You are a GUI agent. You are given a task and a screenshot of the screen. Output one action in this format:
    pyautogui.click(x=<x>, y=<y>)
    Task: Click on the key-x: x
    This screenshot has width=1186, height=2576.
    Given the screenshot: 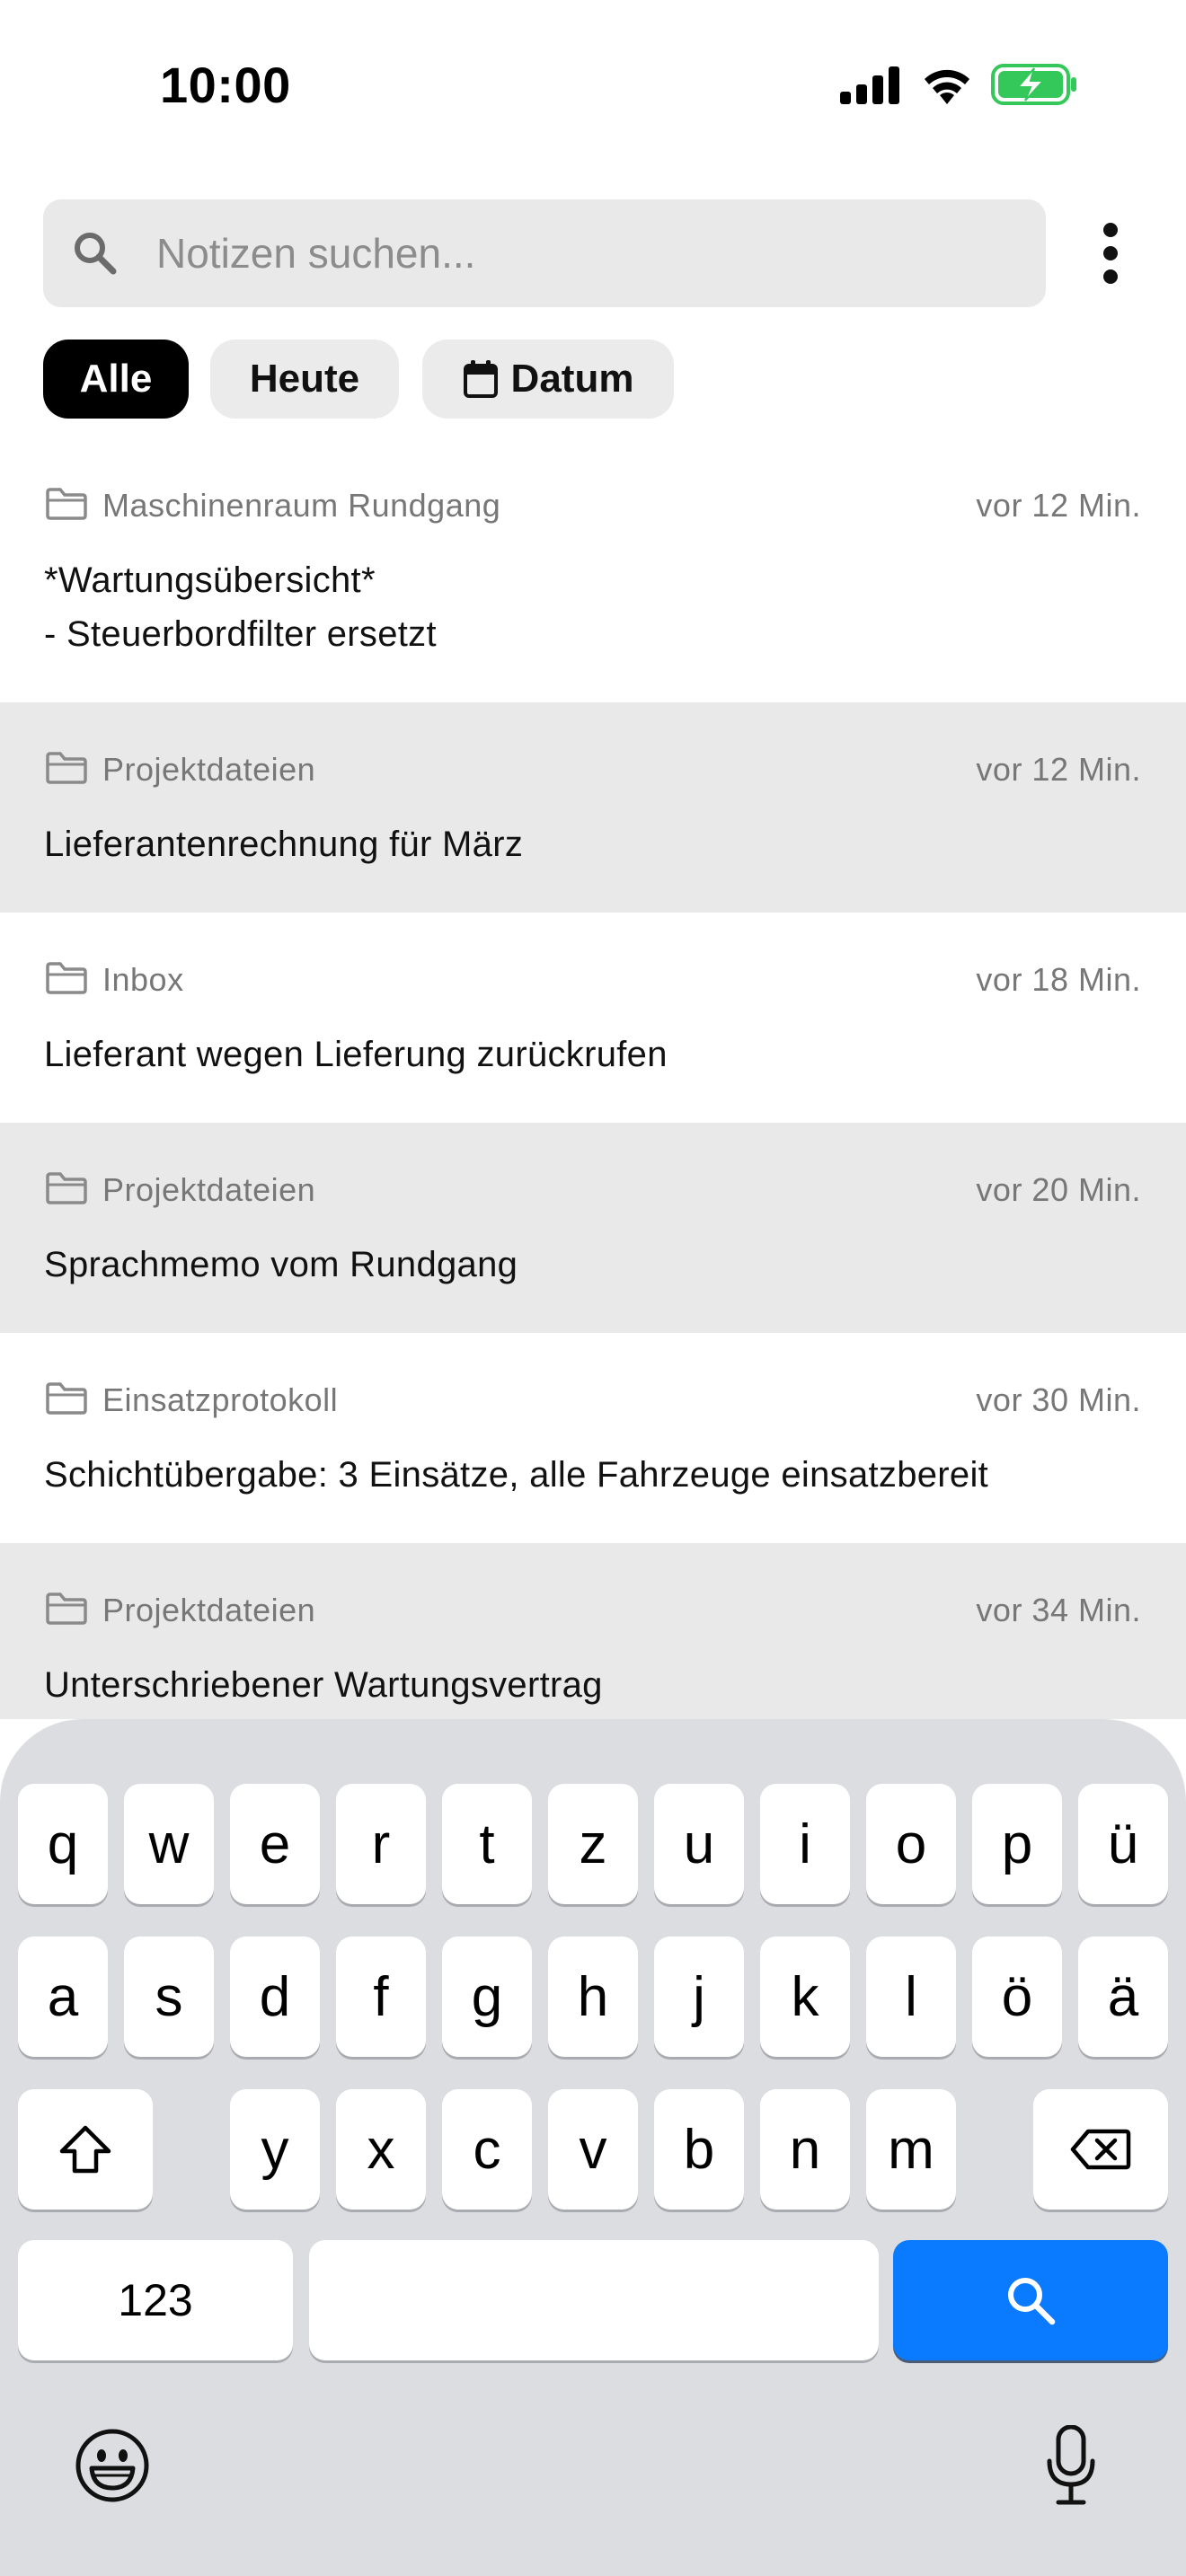 What is the action you would take?
    pyautogui.click(x=381, y=2149)
    